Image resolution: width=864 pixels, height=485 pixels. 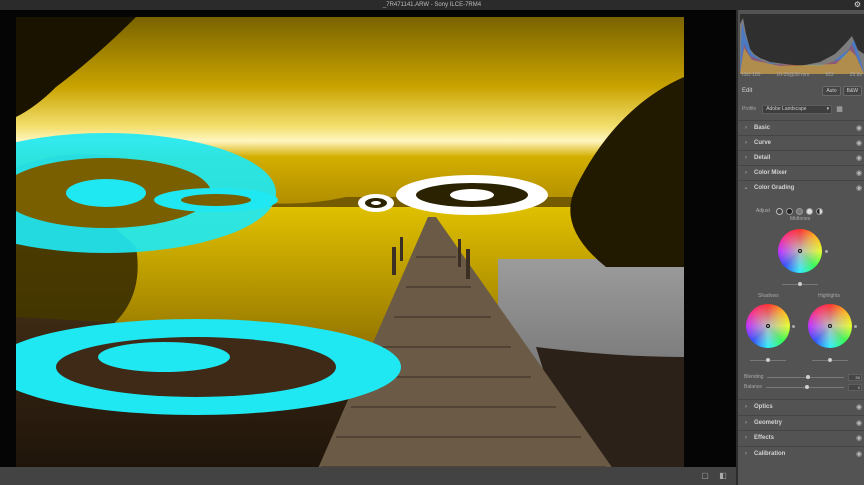 I want to click on section-geometry: › Geometry ◉, so click(x=801, y=422).